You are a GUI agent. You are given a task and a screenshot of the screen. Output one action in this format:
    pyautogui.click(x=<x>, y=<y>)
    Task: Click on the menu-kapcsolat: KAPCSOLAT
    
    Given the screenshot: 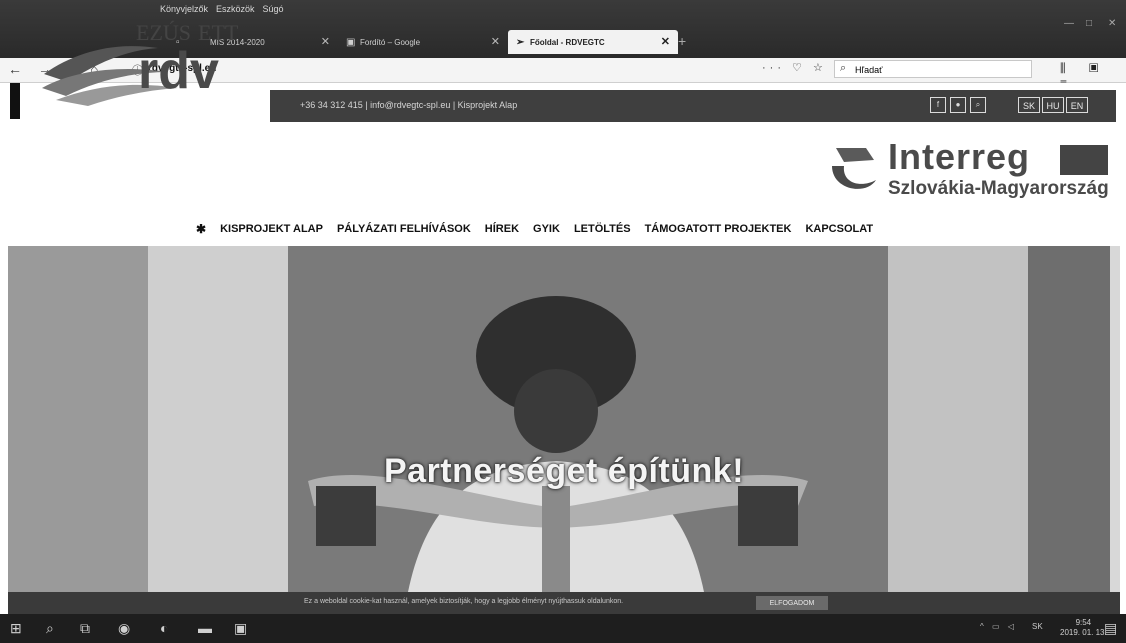 What is the action you would take?
    pyautogui.click(x=839, y=229)
    